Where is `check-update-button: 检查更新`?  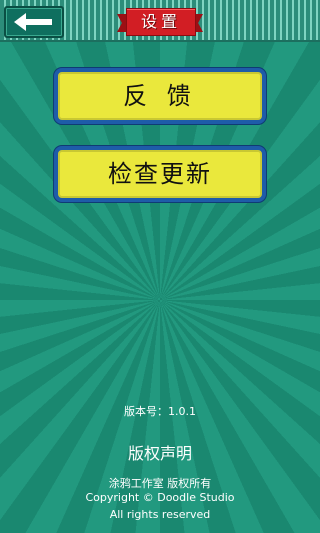
check-update-button: 检查更新 is located at coordinates (160, 174).